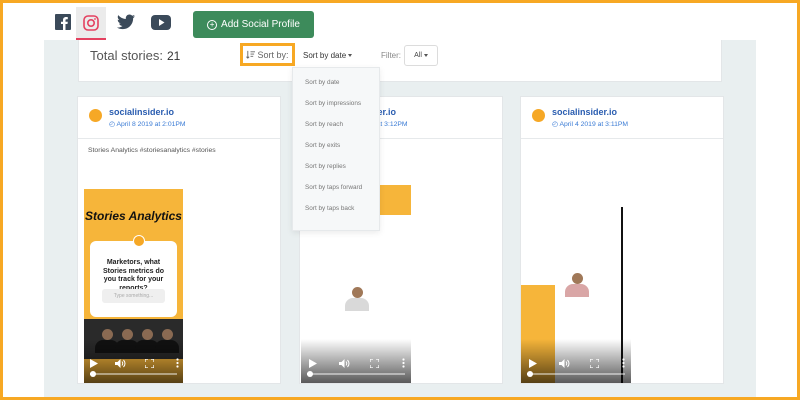 The height and width of the screenshot is (400, 800). I want to click on sort-option-reach: Sort by reach, so click(336, 128).